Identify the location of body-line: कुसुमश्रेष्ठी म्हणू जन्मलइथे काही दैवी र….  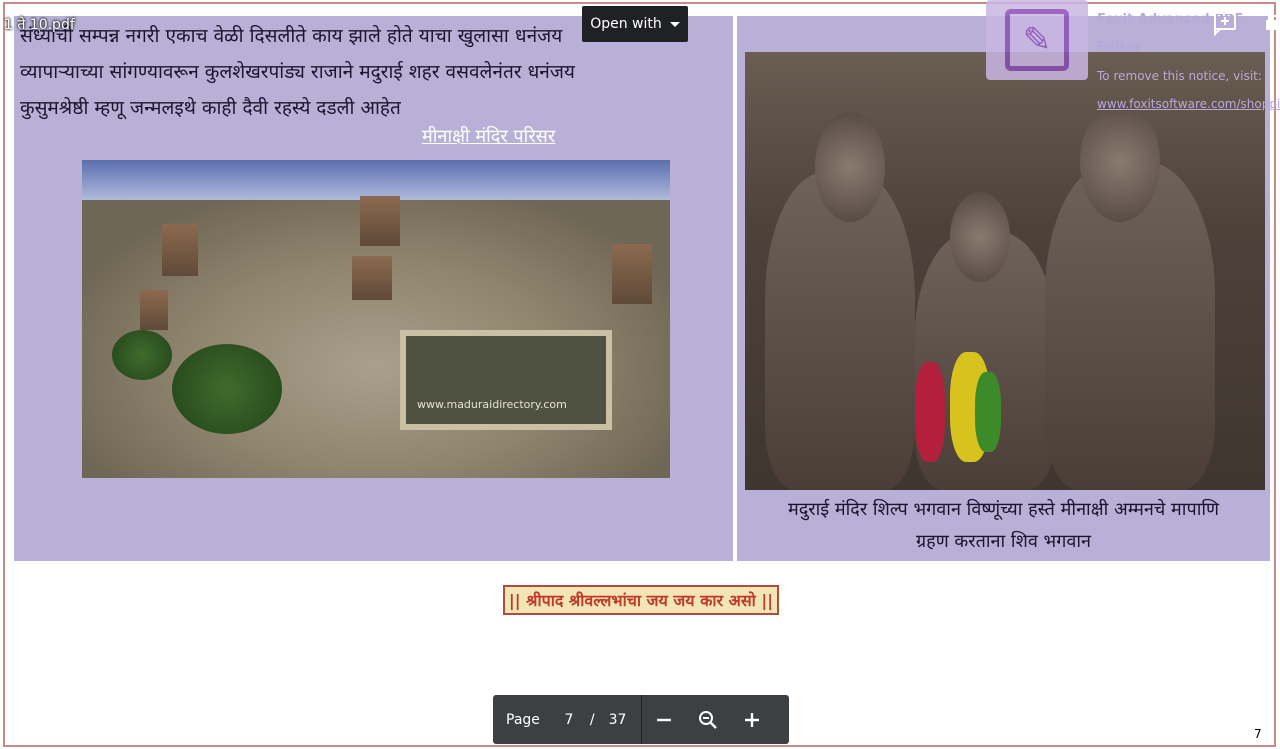
(210, 108).